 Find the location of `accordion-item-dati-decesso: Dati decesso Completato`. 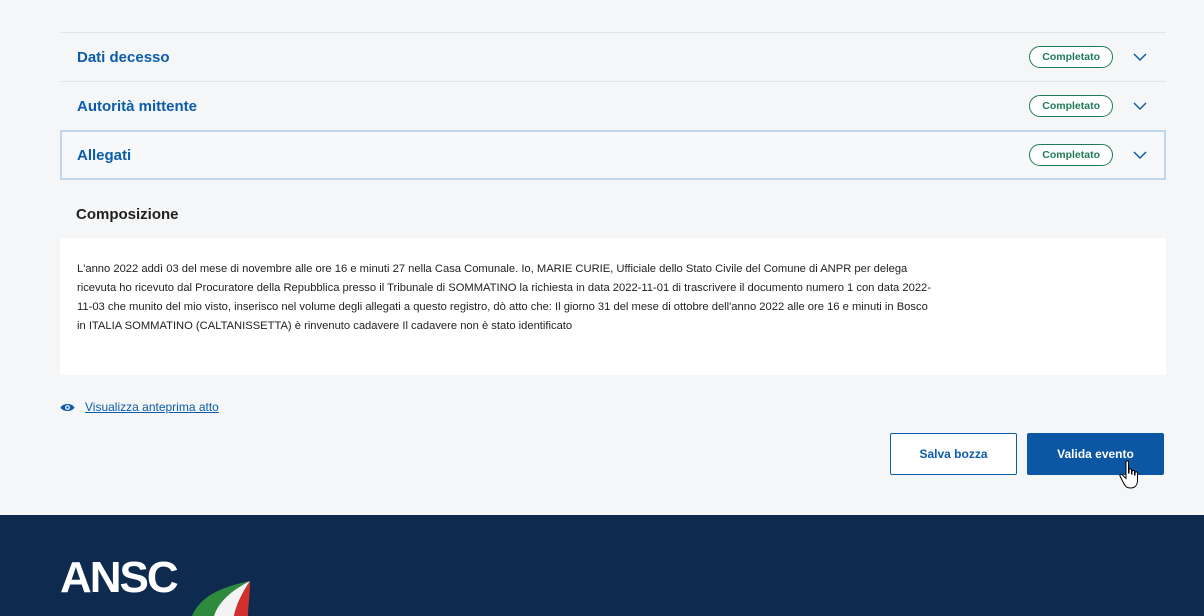

accordion-item-dati-decesso: Dati decesso Completato is located at coordinates (613, 56).